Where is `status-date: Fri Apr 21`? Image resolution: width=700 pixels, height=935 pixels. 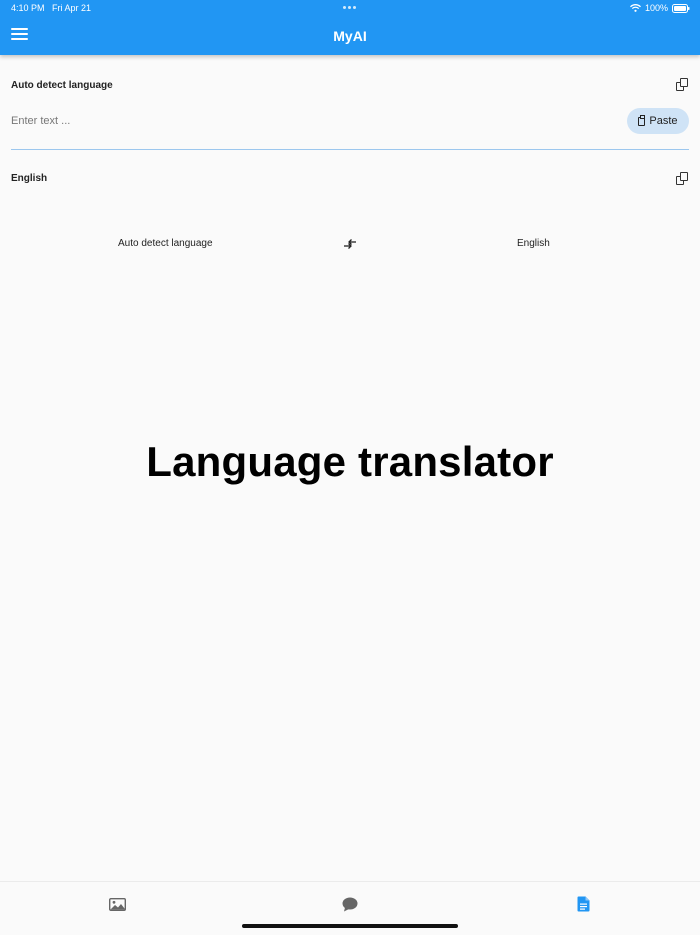 status-date: Fri Apr 21 is located at coordinates (72, 8).